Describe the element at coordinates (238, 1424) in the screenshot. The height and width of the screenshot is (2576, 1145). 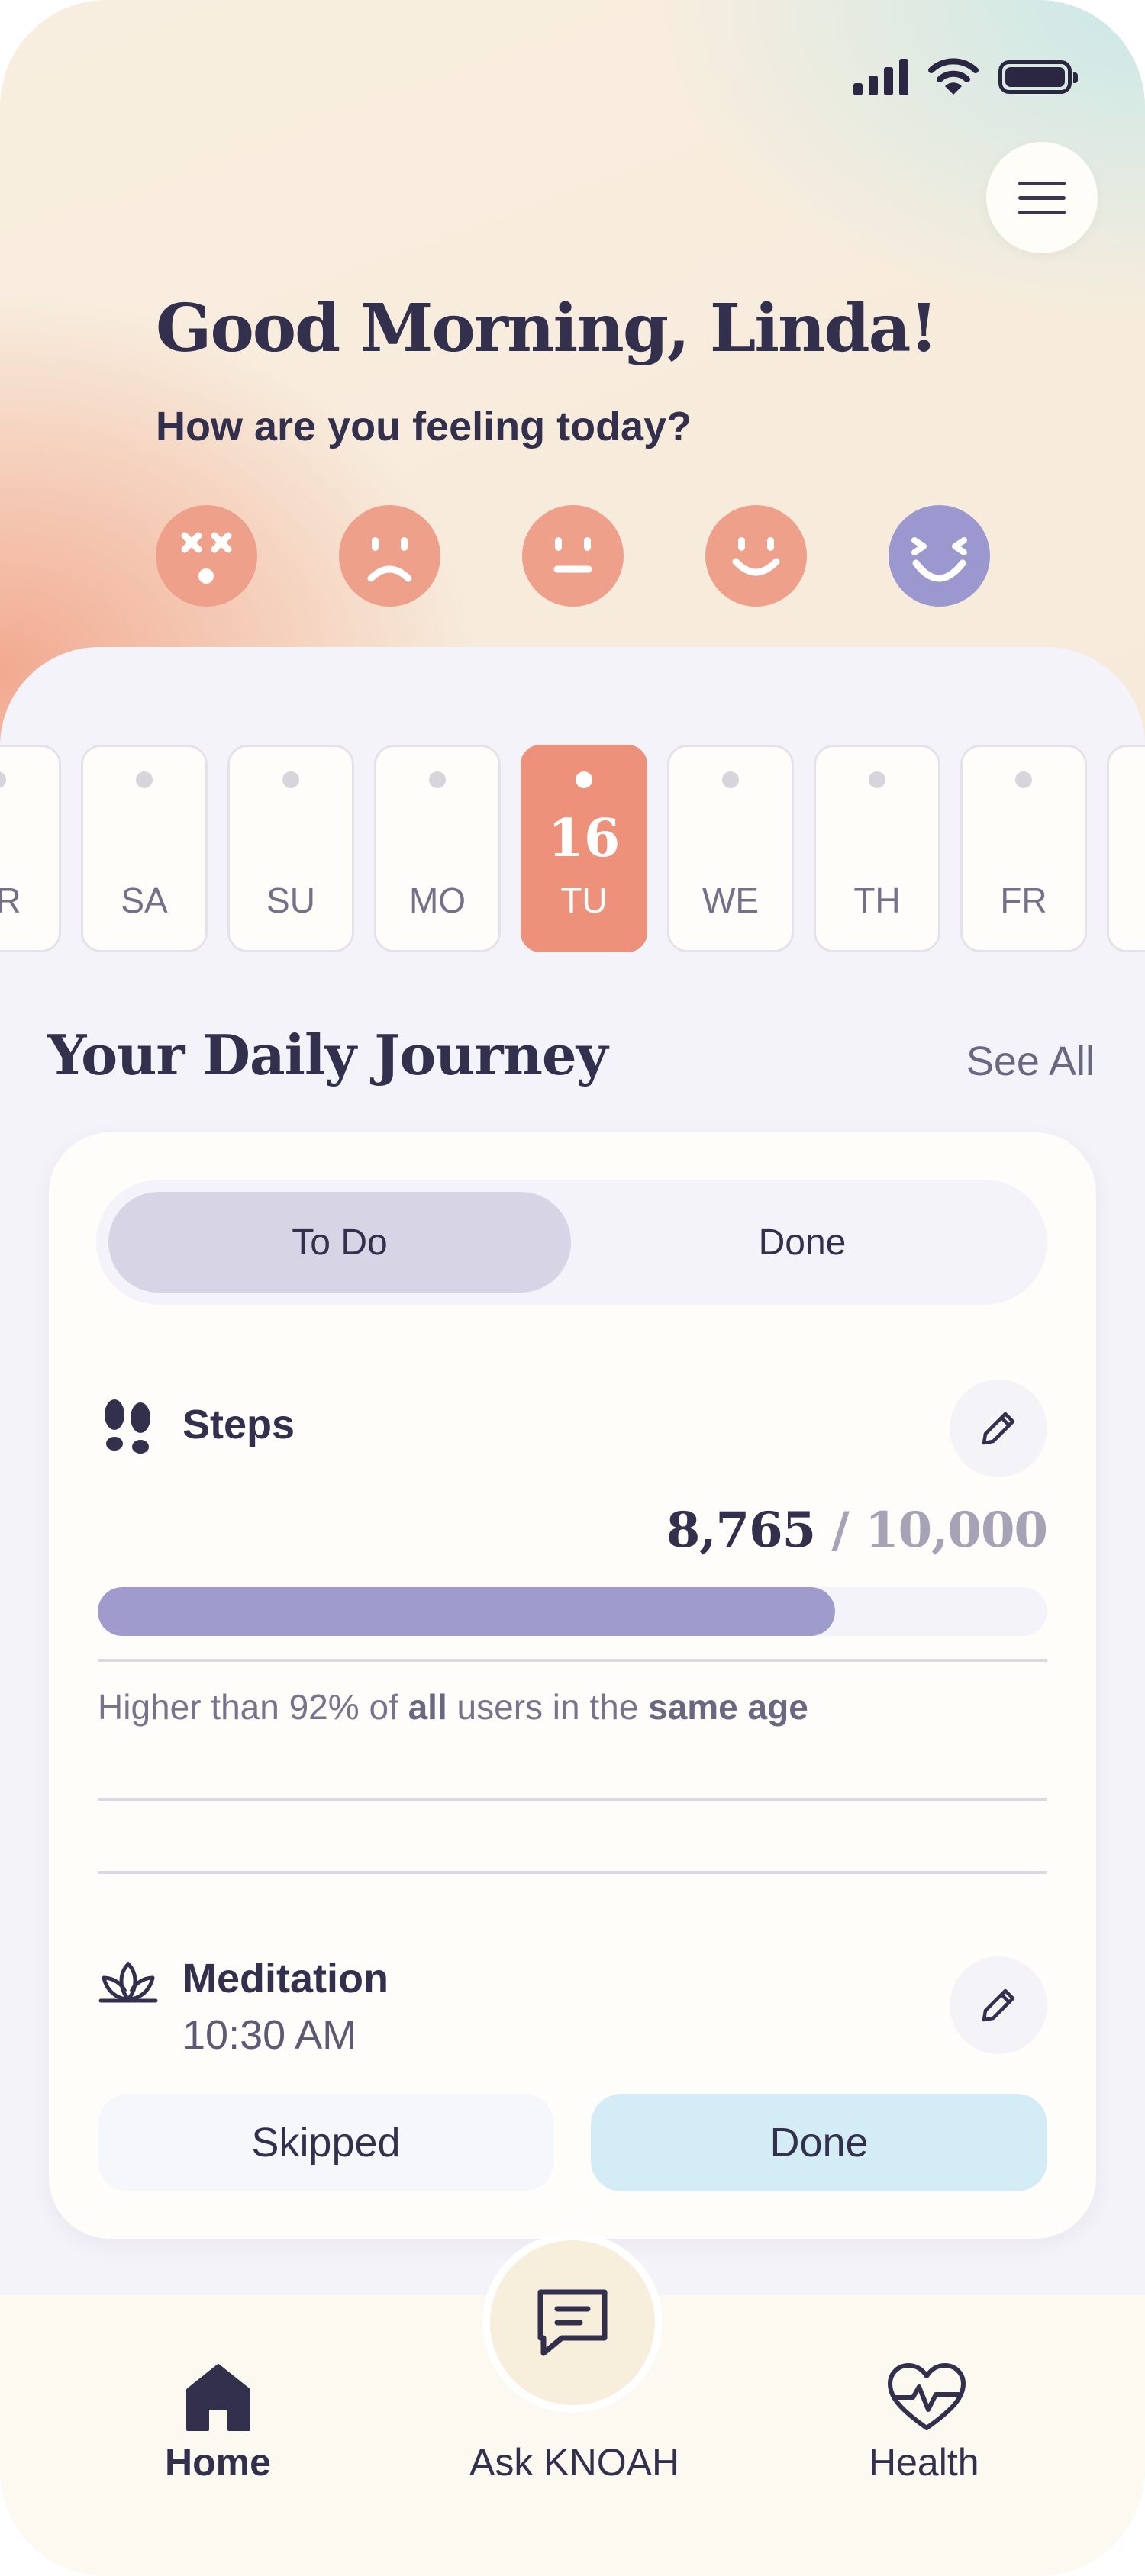
I see `steps-label: Steps` at that location.